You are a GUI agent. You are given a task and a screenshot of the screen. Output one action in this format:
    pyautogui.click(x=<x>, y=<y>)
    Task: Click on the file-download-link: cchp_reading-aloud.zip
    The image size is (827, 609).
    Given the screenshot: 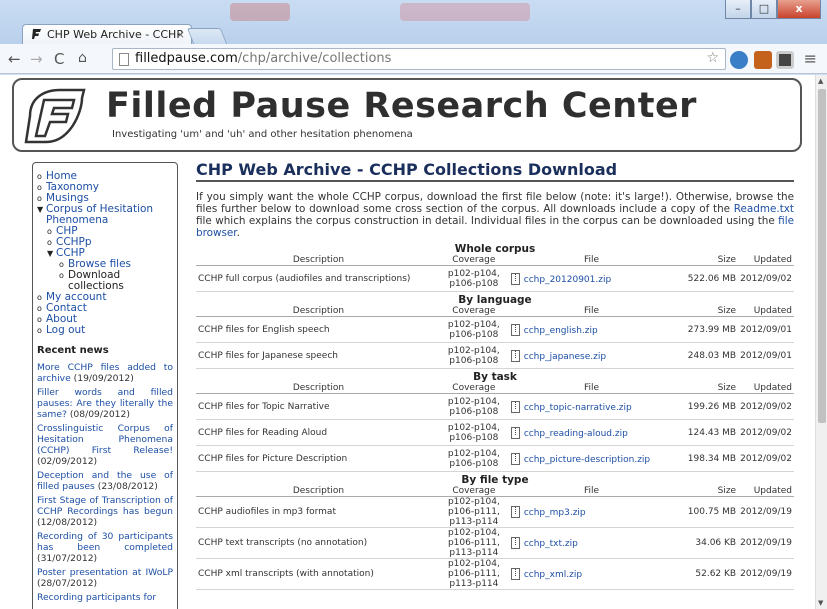 What is the action you would take?
    pyautogui.click(x=576, y=434)
    